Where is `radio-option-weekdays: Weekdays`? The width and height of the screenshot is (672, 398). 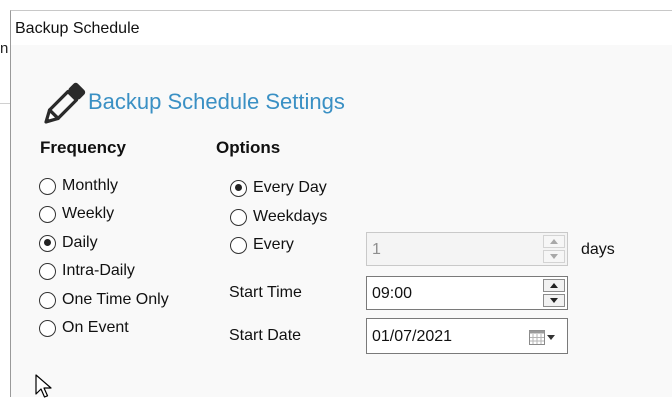 radio-option-weekdays: Weekdays is located at coordinates (278, 217).